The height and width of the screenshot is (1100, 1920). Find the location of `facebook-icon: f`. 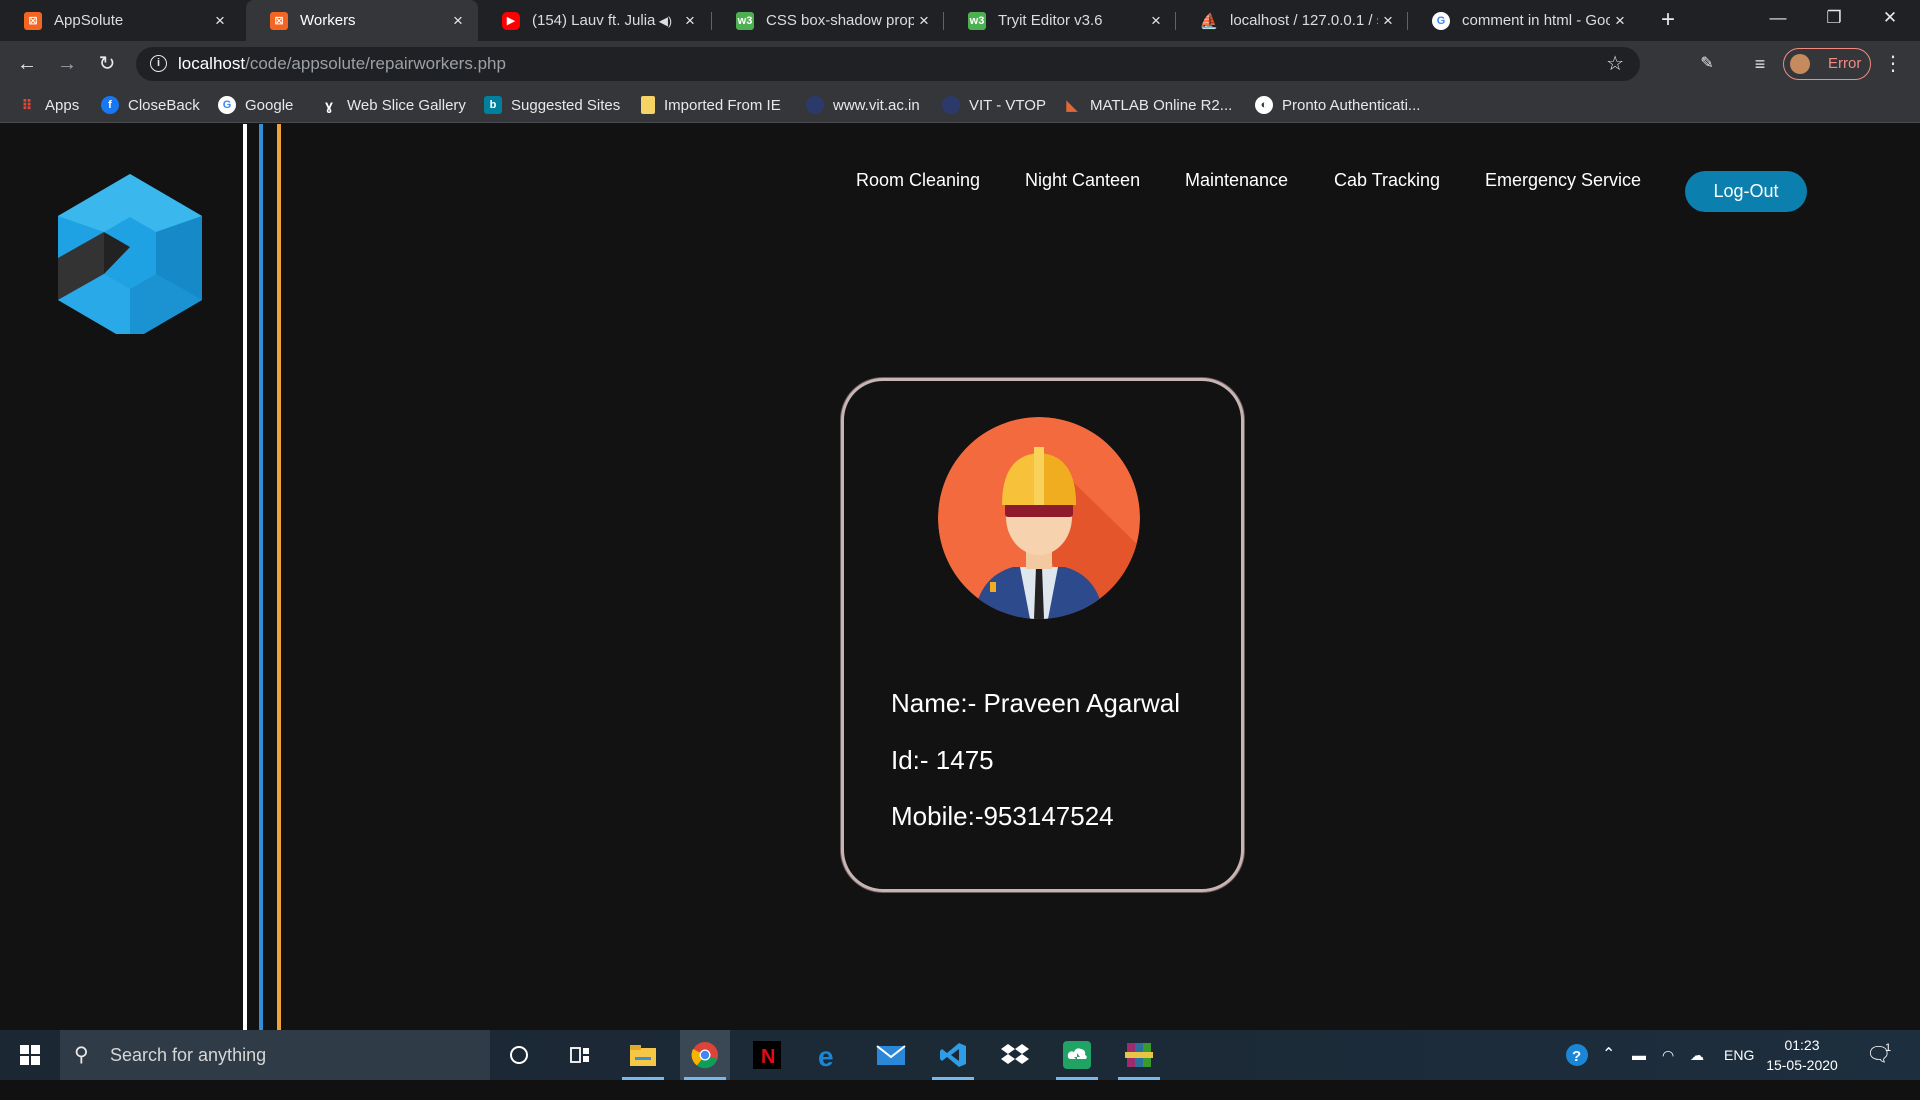

facebook-icon: f is located at coordinates (110, 105).